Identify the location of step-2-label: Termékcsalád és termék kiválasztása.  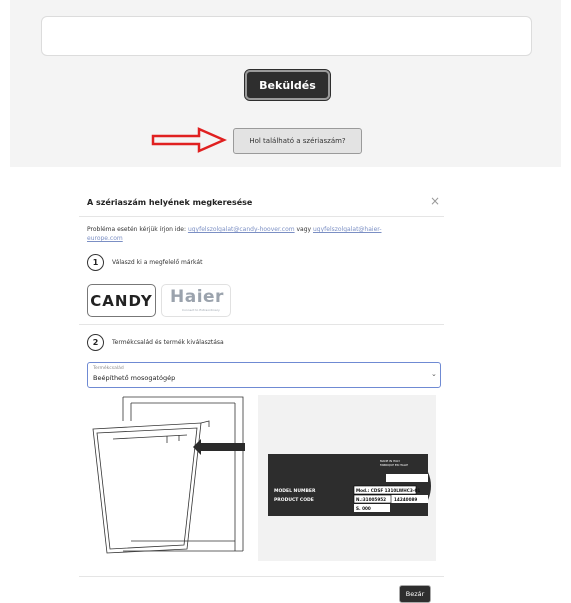
(168, 342).